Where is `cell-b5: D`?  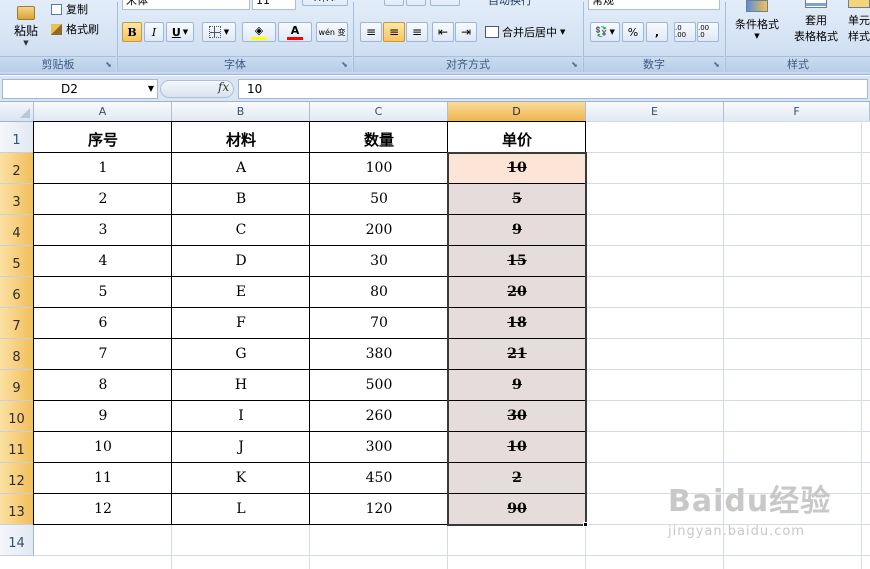
cell-b5: D is located at coordinates (241, 261).